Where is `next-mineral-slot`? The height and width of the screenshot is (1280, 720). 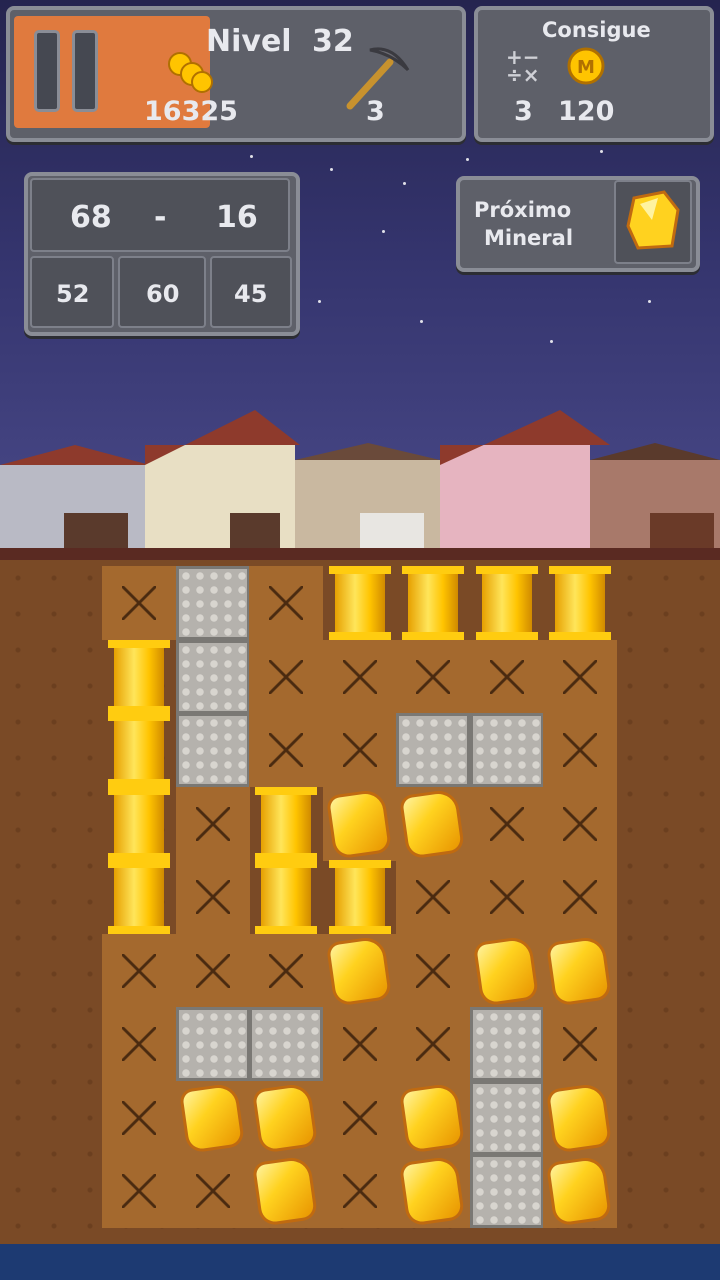 next-mineral-slot is located at coordinates (653, 222).